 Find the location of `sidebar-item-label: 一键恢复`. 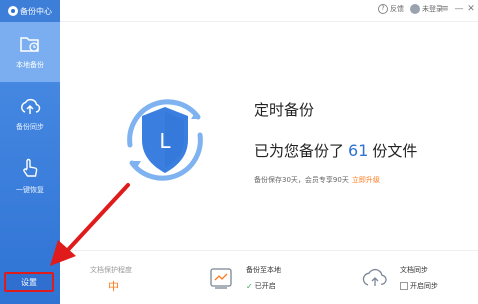

sidebar-item-label: 一键恢复 is located at coordinates (30, 190).